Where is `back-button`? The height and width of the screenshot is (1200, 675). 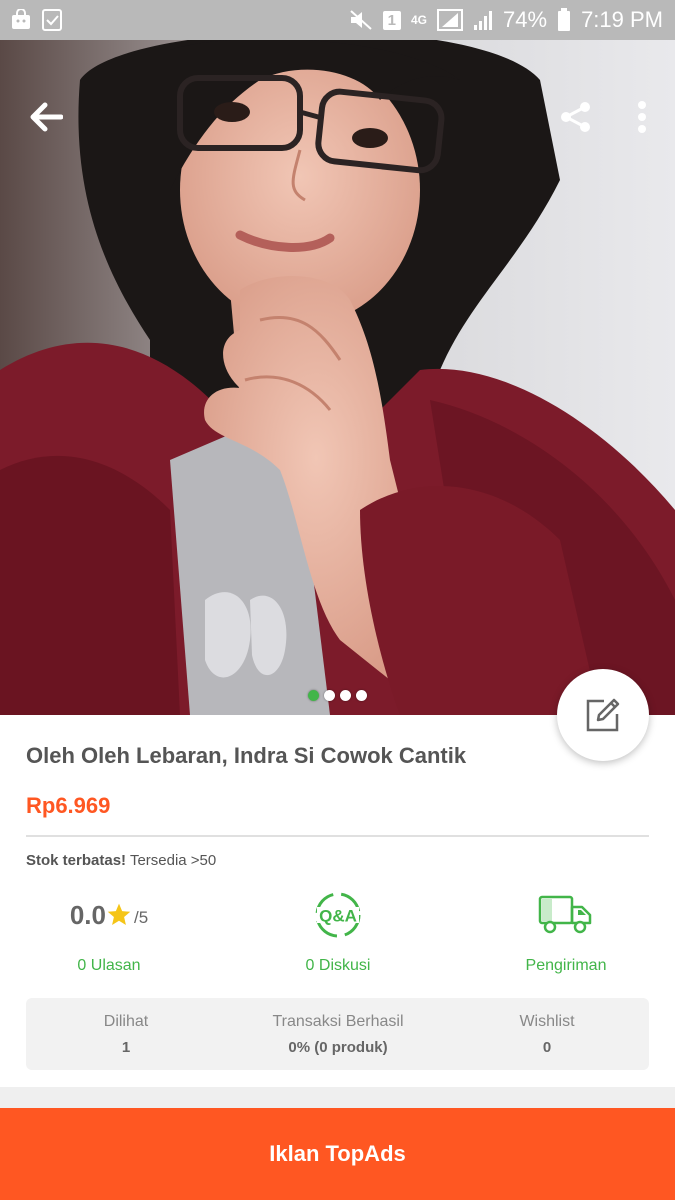
back-button is located at coordinates (46, 117).